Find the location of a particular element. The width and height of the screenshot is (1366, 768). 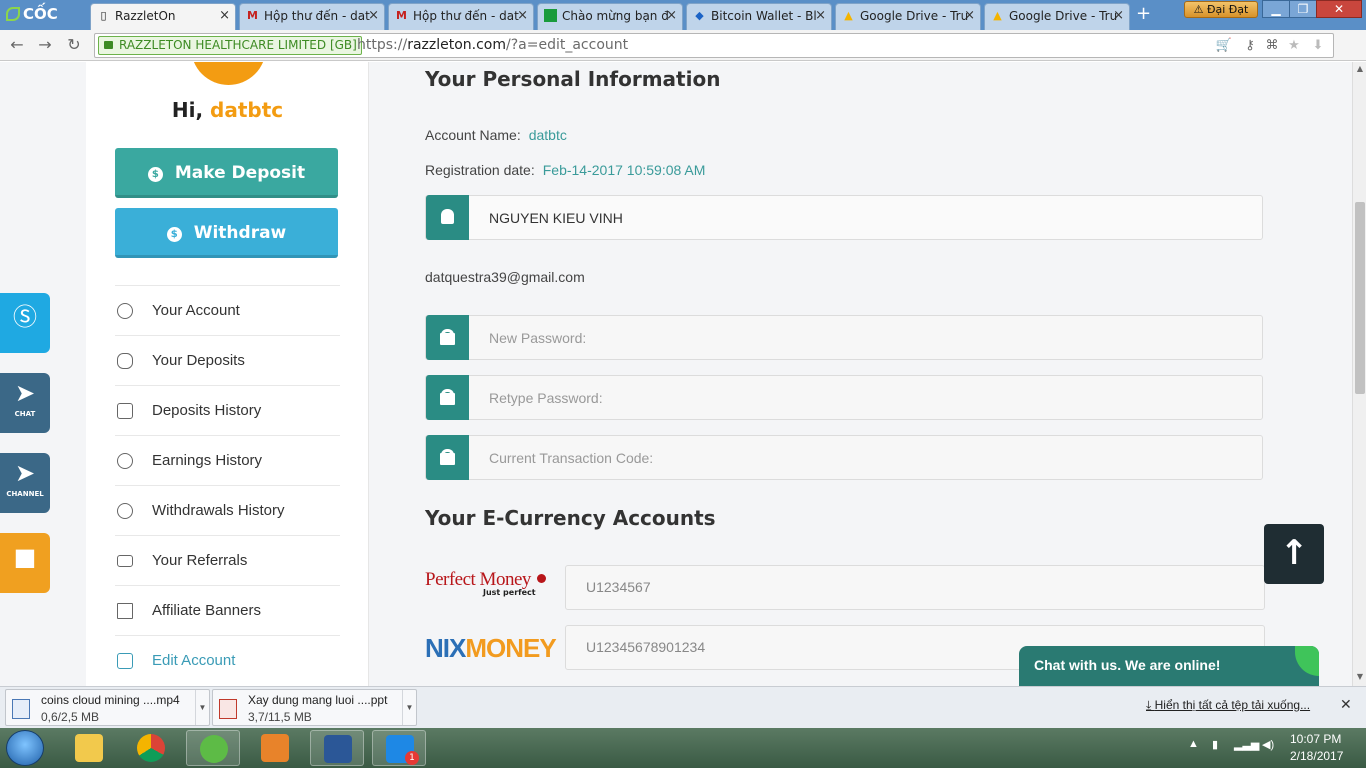

video-file-icon is located at coordinates (21, 709).